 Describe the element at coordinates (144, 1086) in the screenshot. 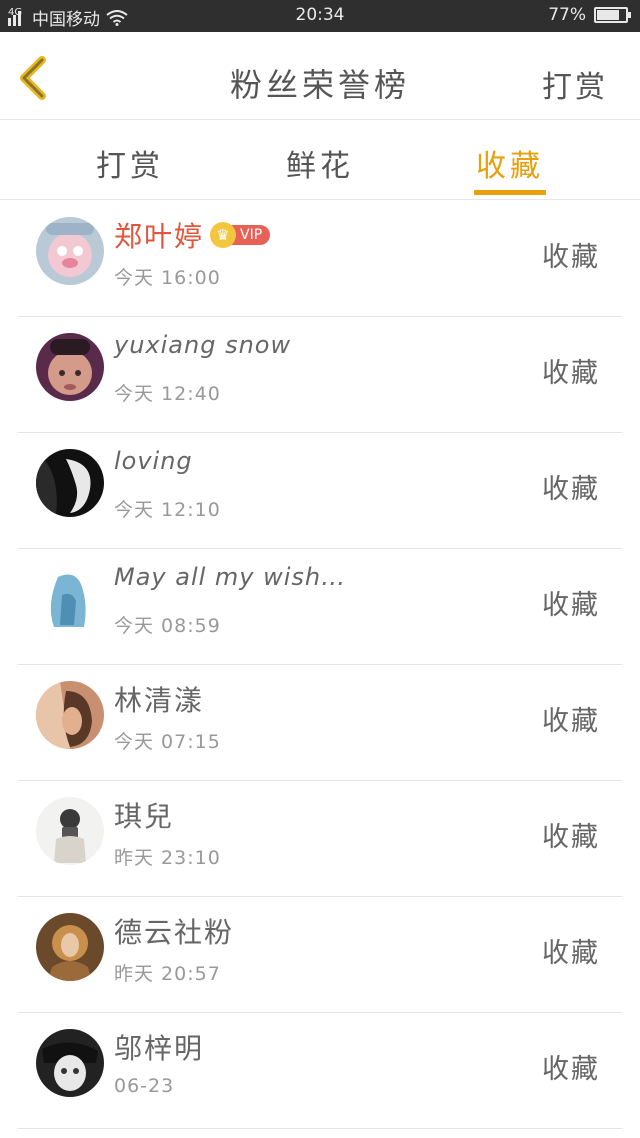

I see `timestamp: 06-23` at that location.